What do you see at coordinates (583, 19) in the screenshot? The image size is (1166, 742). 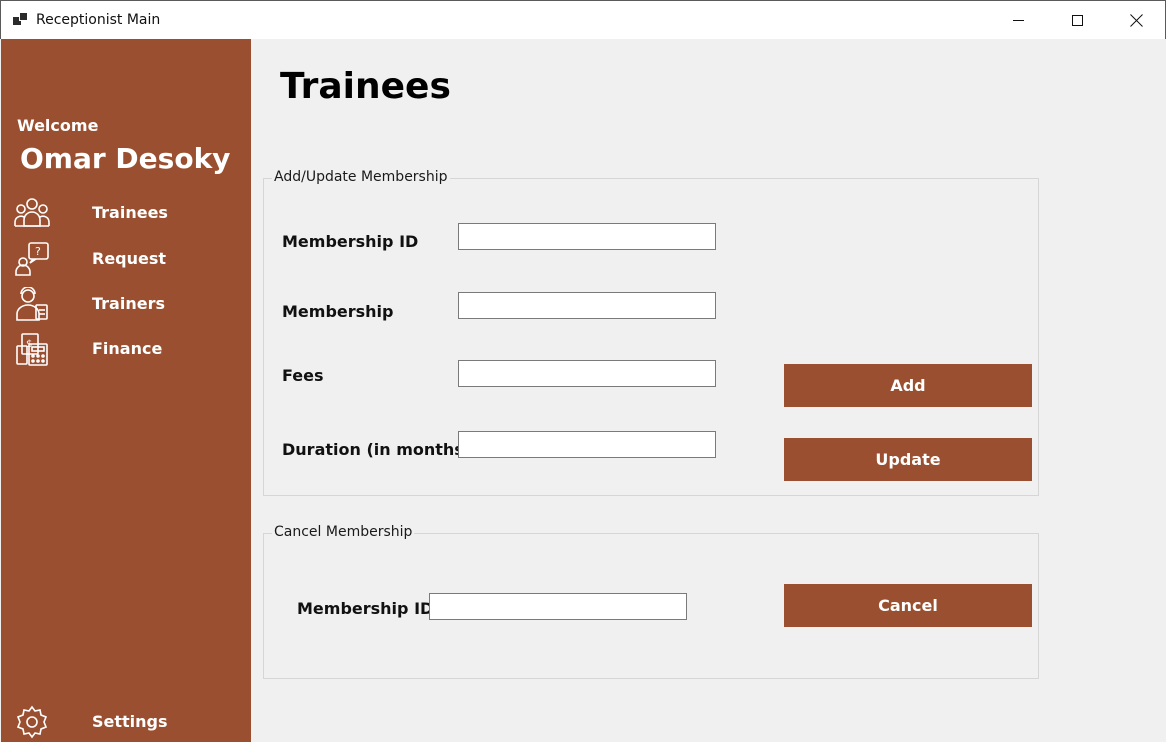 I see `title-bar: Receptionist Main` at bounding box center [583, 19].